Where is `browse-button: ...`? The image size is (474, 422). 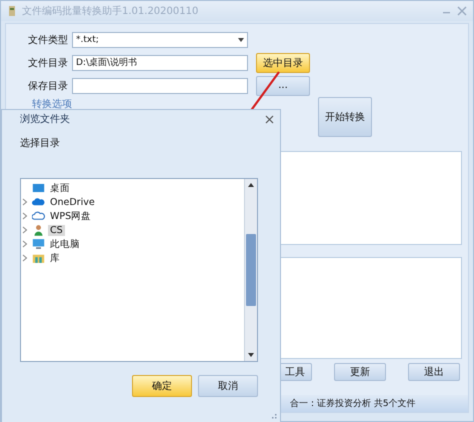
browse-button: ... is located at coordinates (283, 86).